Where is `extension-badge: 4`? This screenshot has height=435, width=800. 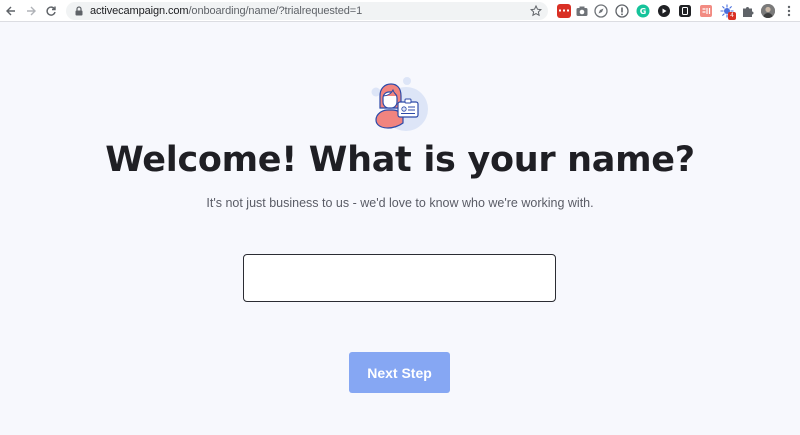
extension-badge: 4 is located at coordinates (732, 16).